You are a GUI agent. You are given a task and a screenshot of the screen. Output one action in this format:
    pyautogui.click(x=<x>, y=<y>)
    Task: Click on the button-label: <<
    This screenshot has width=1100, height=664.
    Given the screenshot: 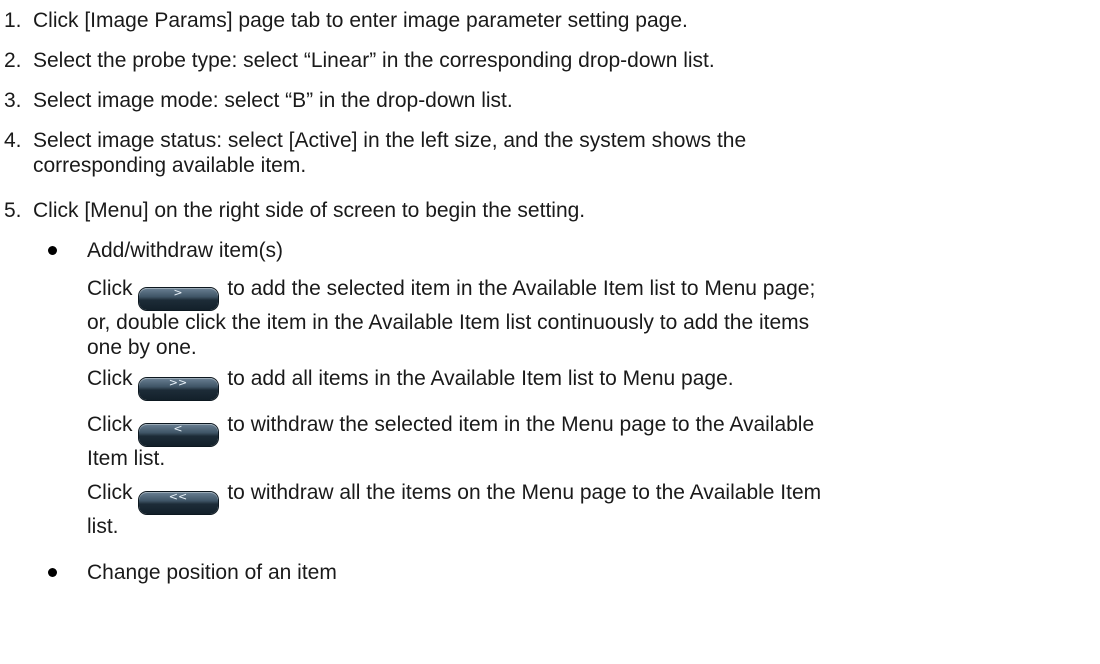 What is the action you would take?
    pyautogui.click(x=178, y=496)
    